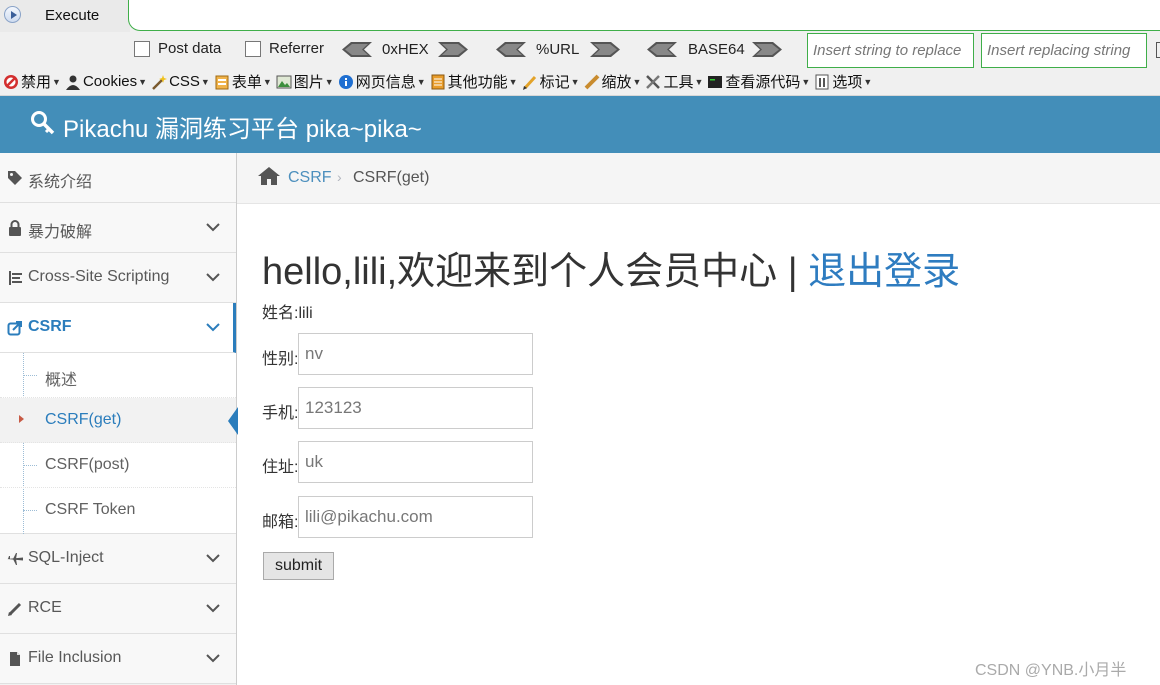 The image size is (1160, 685). I want to click on execute-button: Execute, so click(65, 16).